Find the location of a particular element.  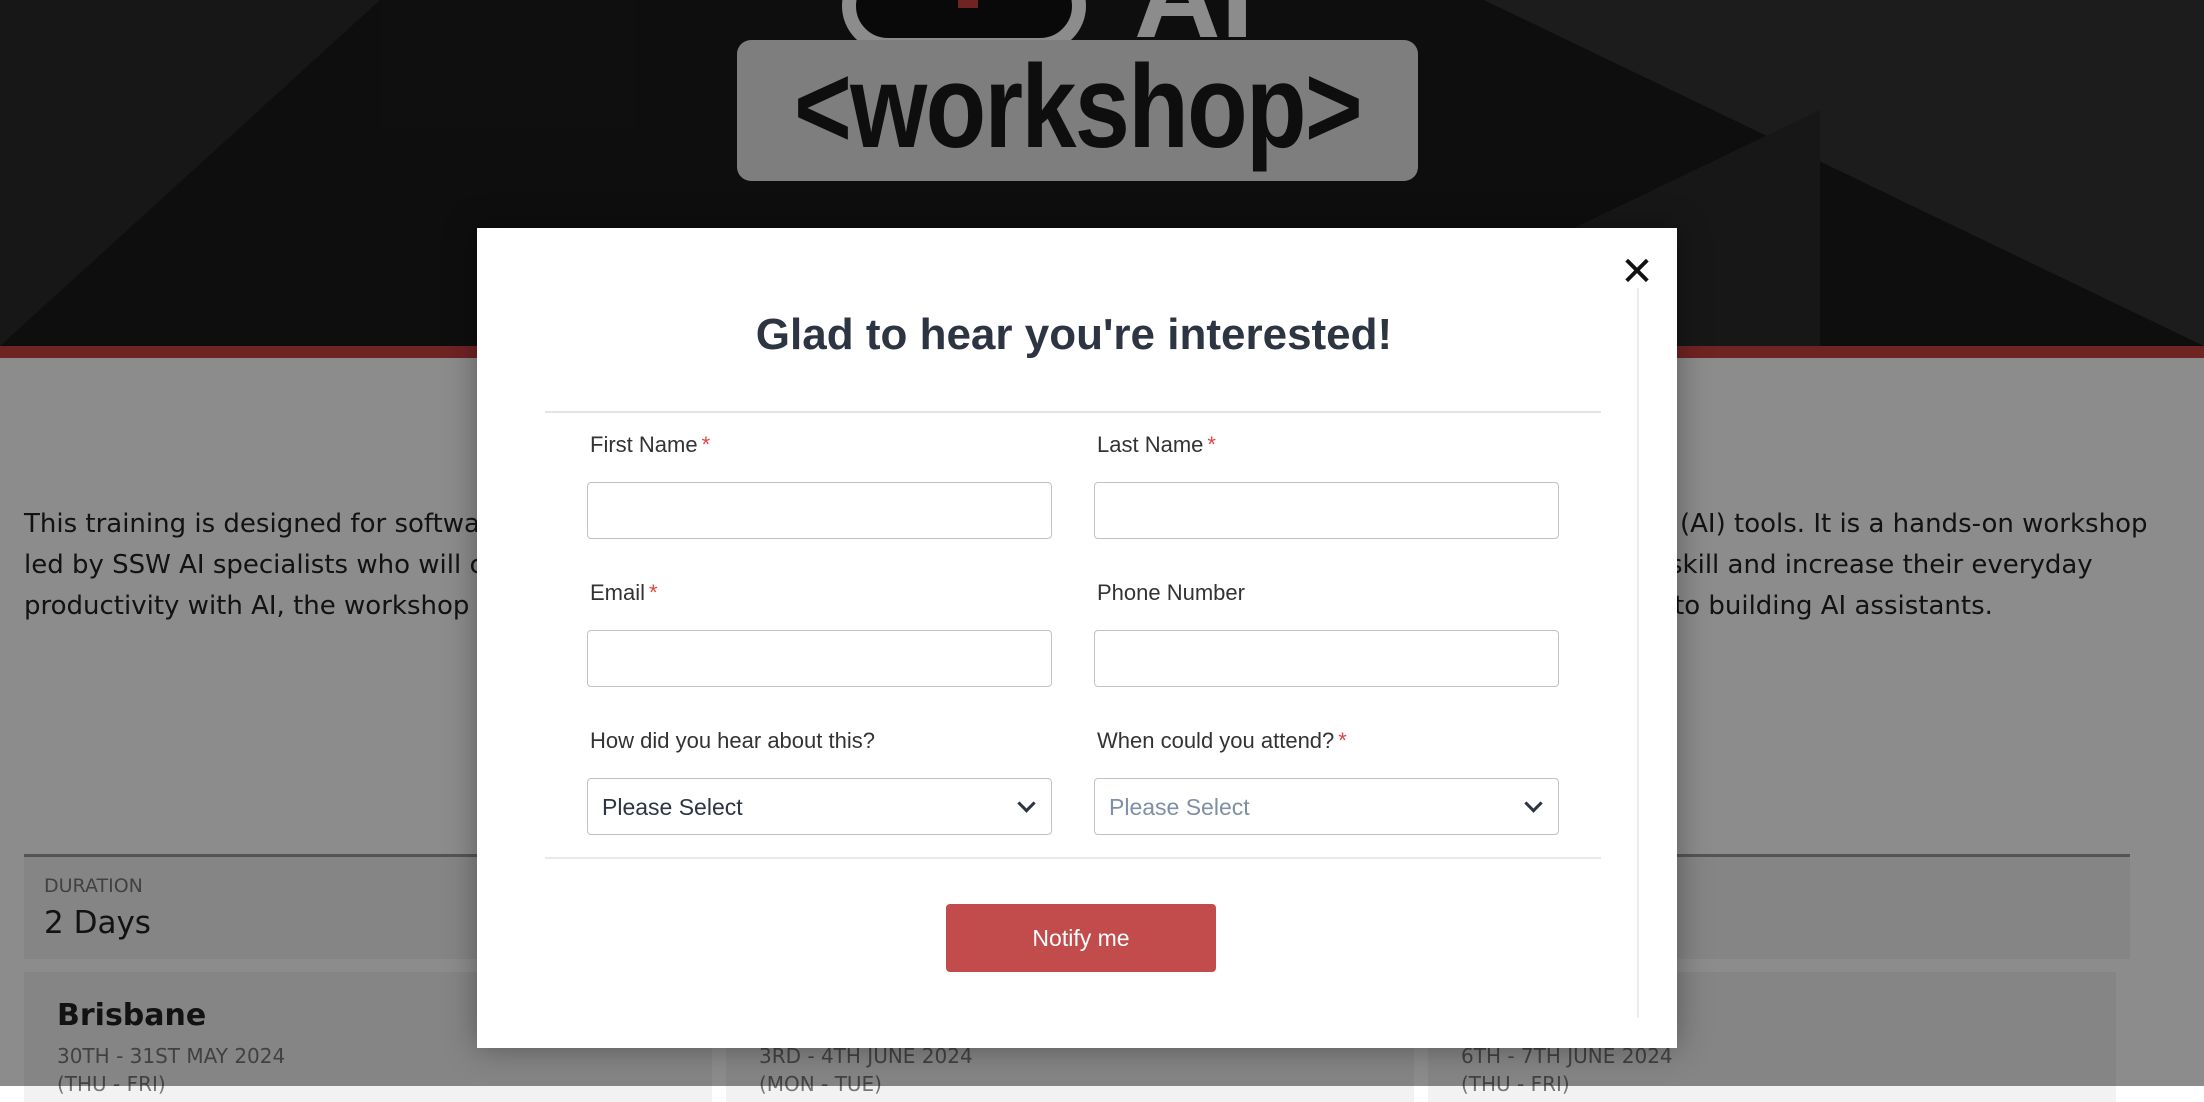

first-name-input is located at coordinates (819, 510).